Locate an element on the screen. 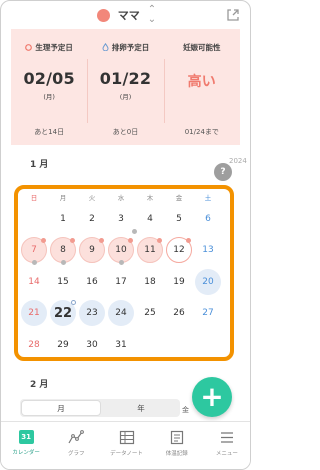 This screenshot has height=470, width=320. graph-icon is located at coordinates (76, 437).